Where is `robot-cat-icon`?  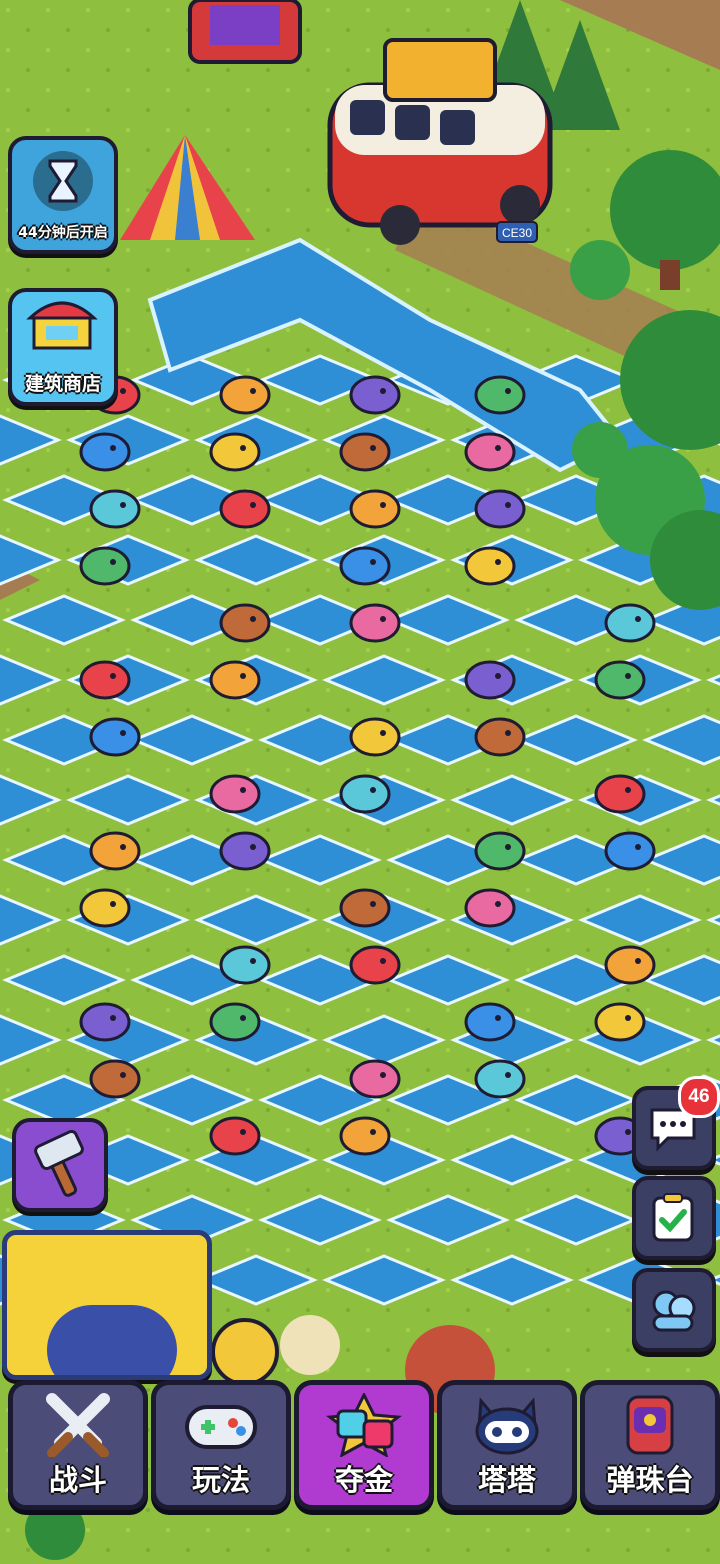 robot-cat-icon is located at coordinates (507, 1426).